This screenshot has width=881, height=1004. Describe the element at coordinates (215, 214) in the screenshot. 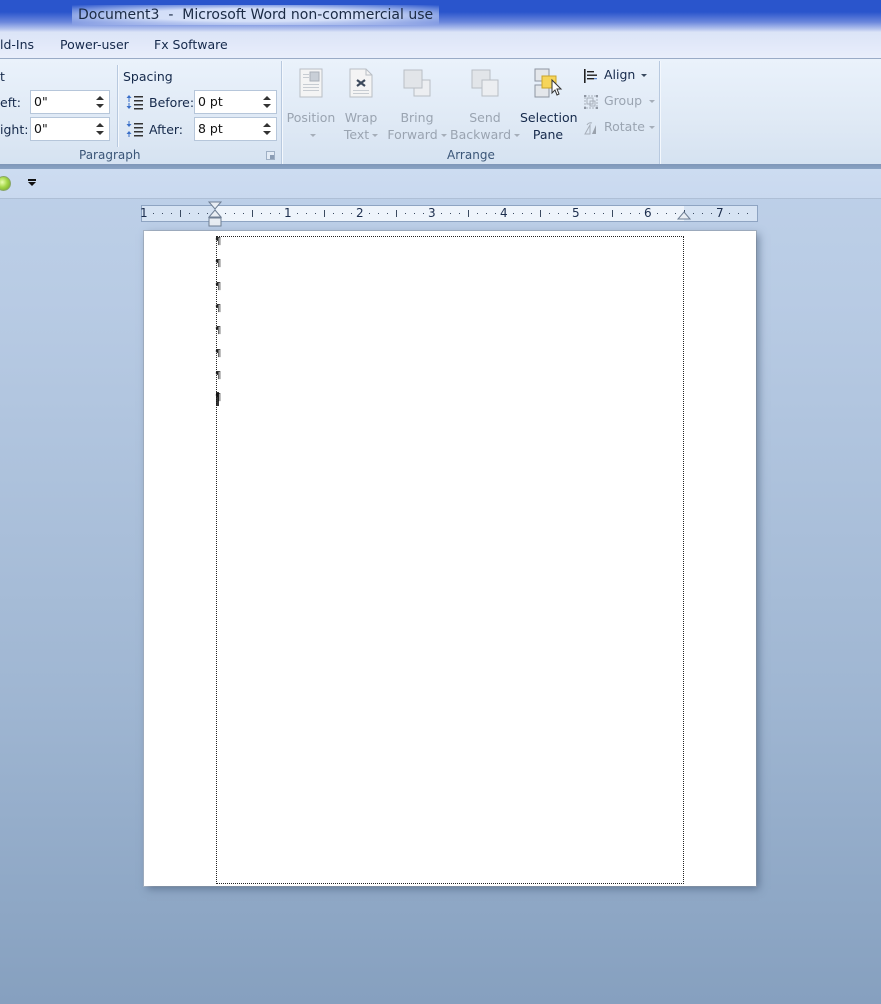

I see `indent-markers` at that location.